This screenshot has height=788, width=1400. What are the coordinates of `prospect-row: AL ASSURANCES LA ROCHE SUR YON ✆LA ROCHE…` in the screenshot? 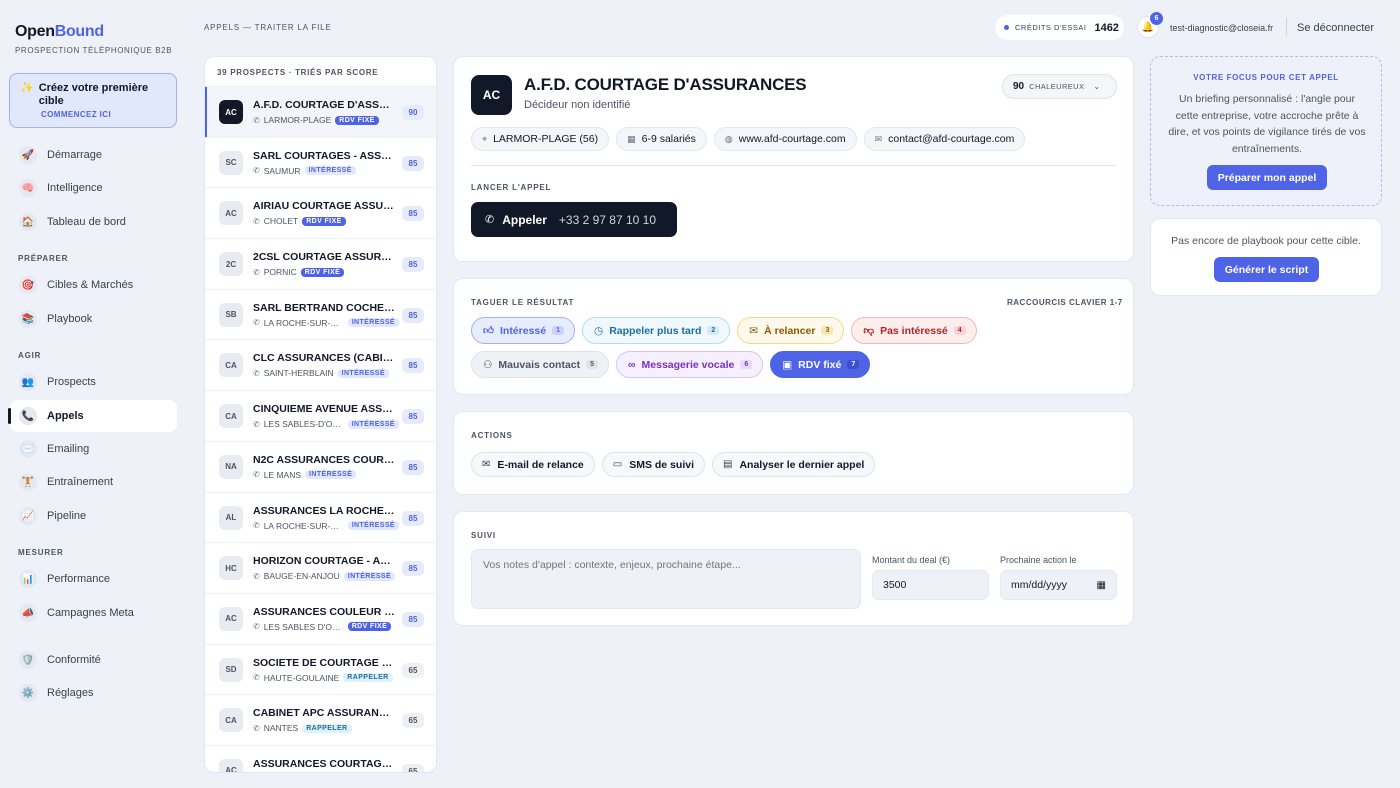 It's located at (320, 518).